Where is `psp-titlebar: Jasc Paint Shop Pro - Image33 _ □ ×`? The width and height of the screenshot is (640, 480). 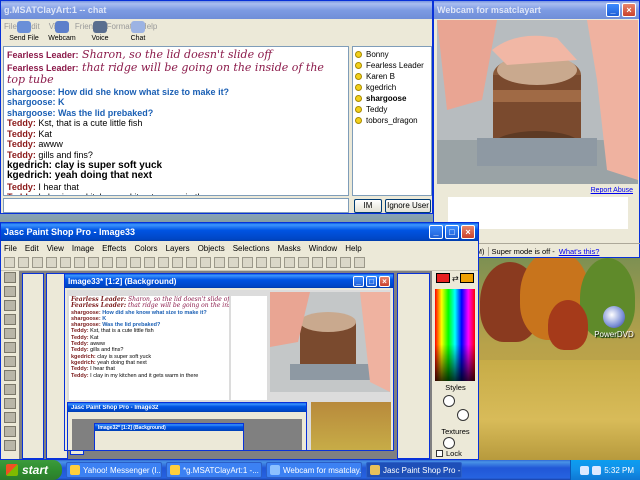
psp-titlebar: Jasc Paint Shop Pro - Image33 _ □ × is located at coordinates (239, 232).